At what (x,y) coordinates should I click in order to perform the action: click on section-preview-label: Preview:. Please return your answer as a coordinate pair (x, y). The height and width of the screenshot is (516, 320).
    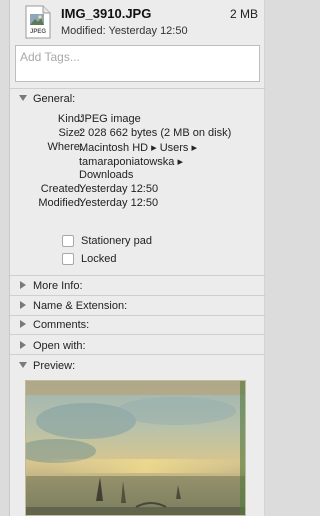
    Looking at the image, I should click on (54, 366).